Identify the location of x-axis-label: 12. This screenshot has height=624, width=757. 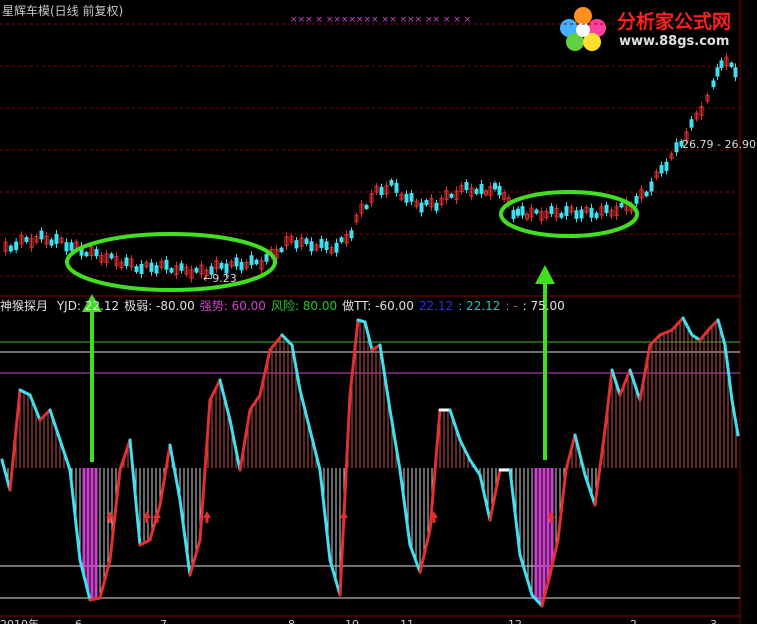
(515, 621).